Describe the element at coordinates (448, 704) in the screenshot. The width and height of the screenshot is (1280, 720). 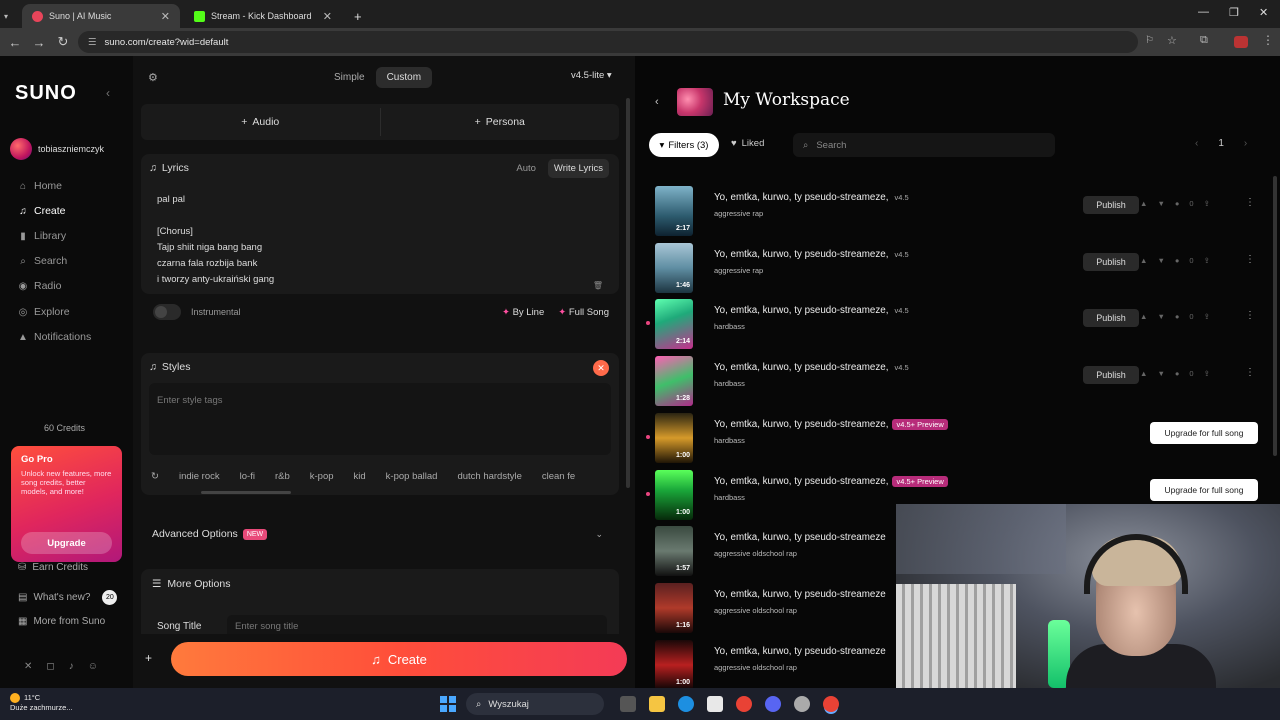
I see `windows-start-icon` at that location.